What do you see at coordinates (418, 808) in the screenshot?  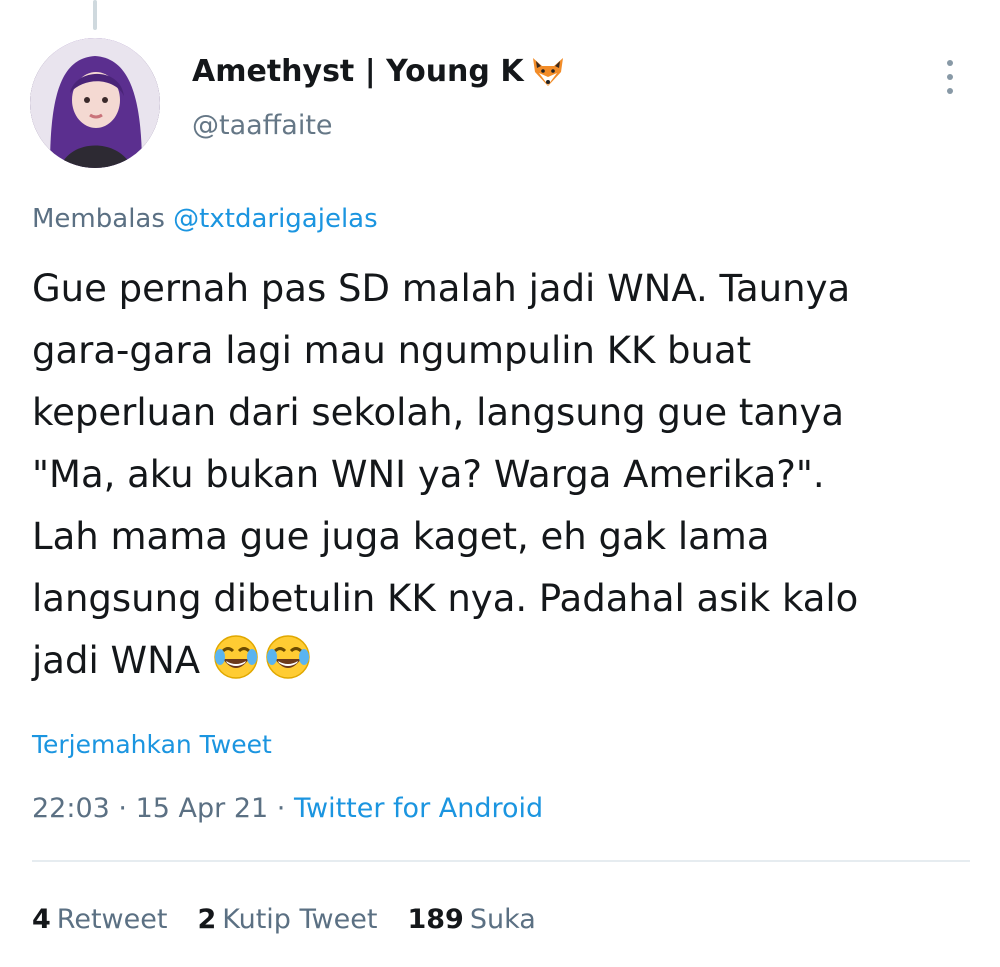 I see `tweet-source-link: Twitter for Android` at bounding box center [418, 808].